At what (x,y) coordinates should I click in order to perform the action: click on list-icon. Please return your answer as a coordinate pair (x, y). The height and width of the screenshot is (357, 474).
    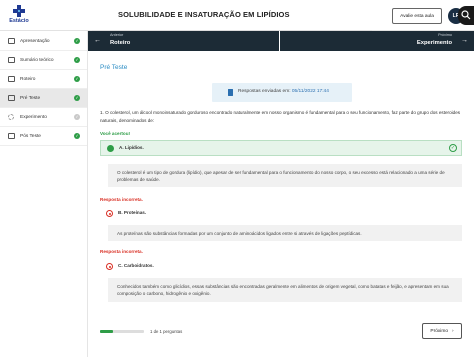
    Looking at the image, I should click on (11, 79).